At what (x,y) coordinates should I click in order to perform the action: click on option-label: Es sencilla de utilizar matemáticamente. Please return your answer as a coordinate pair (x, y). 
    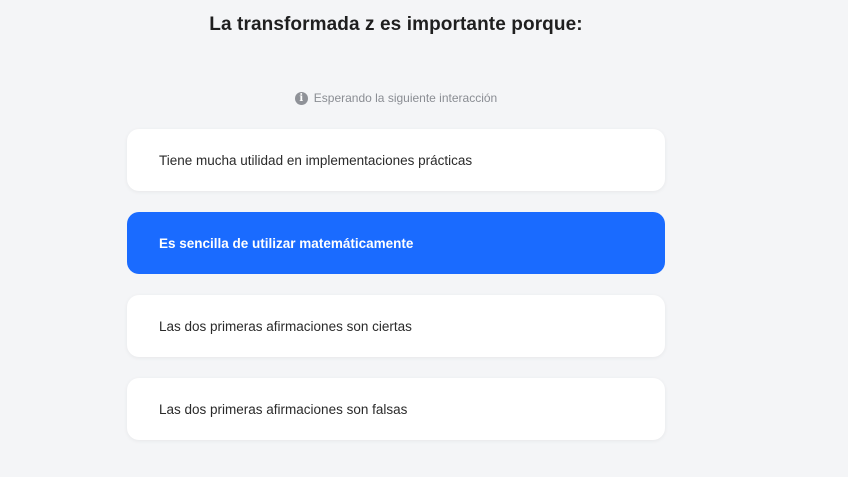
    Looking at the image, I should click on (286, 243).